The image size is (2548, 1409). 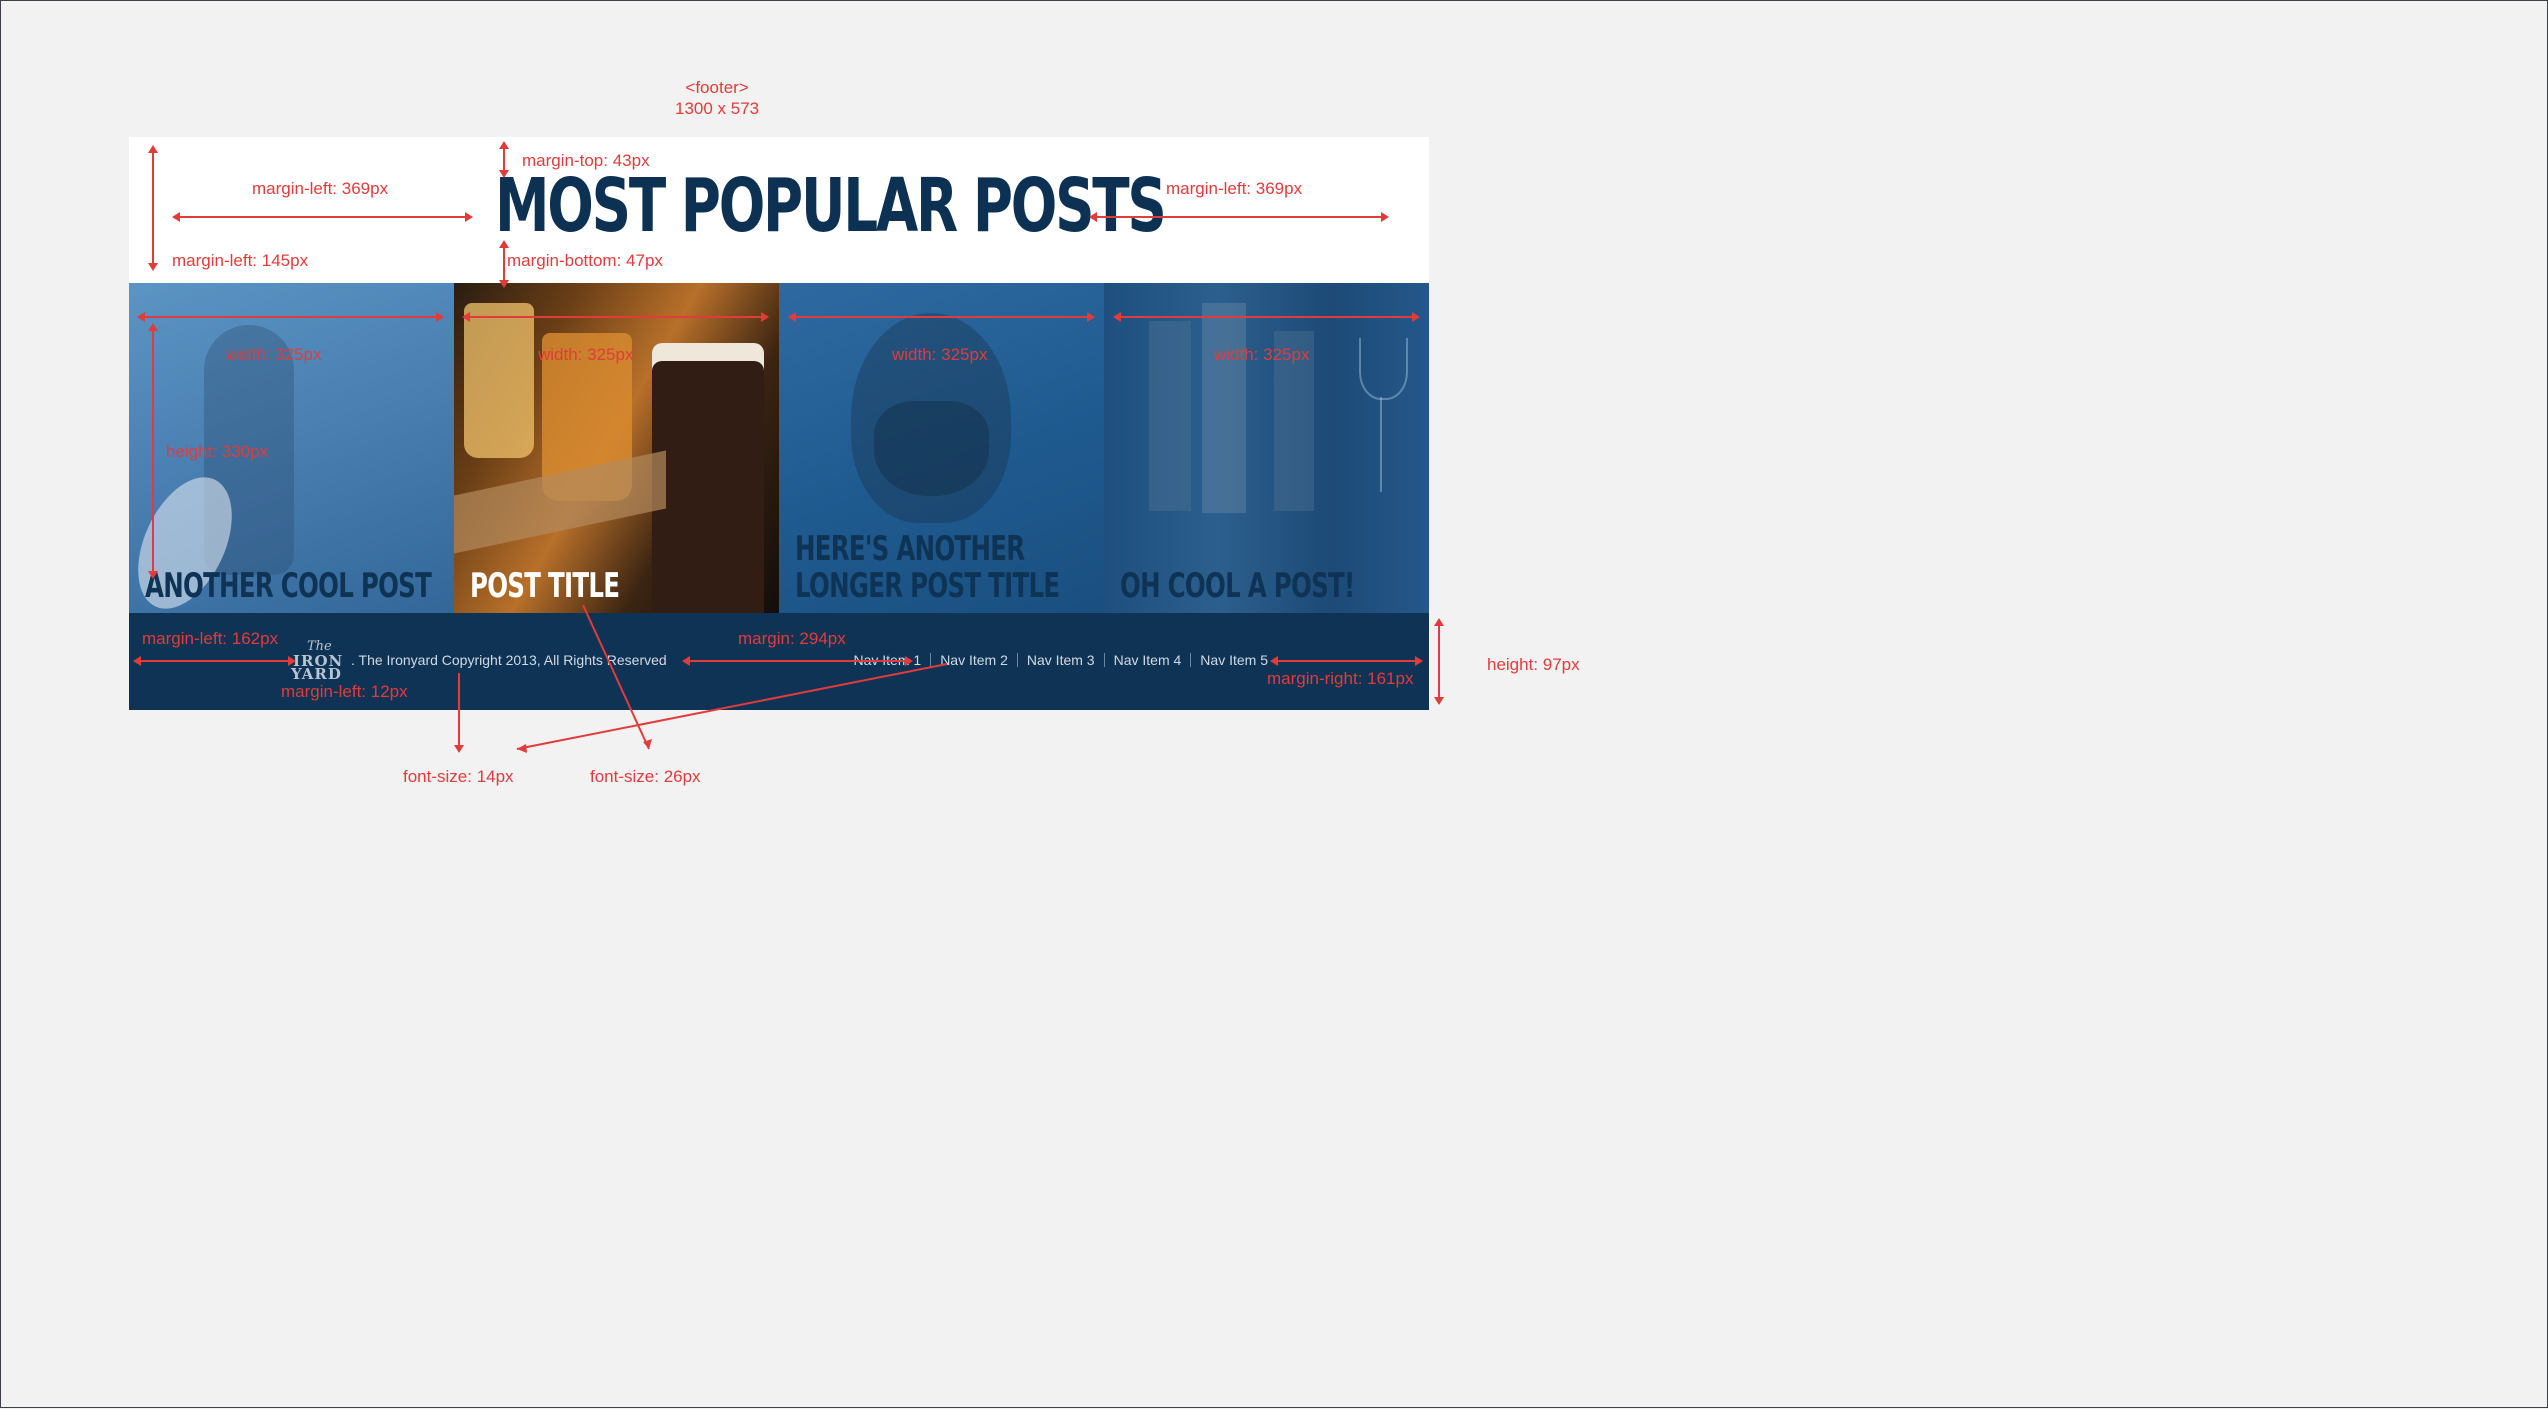 What do you see at coordinates (458, 776) in the screenshot?
I see `font-size-14-label: font-size: 14px` at bounding box center [458, 776].